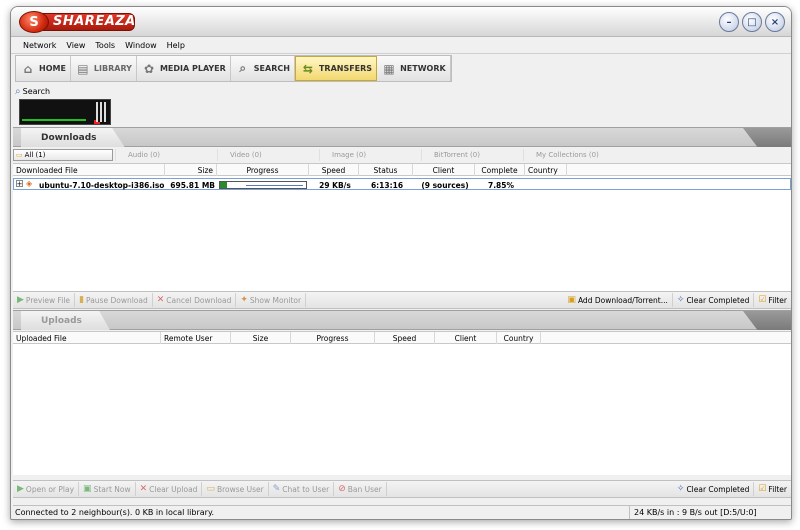 Image resolution: width=800 pixels, height=530 pixels. Describe the element at coordinates (445, 185) in the screenshot. I see `download-client: (9 sources)` at that location.